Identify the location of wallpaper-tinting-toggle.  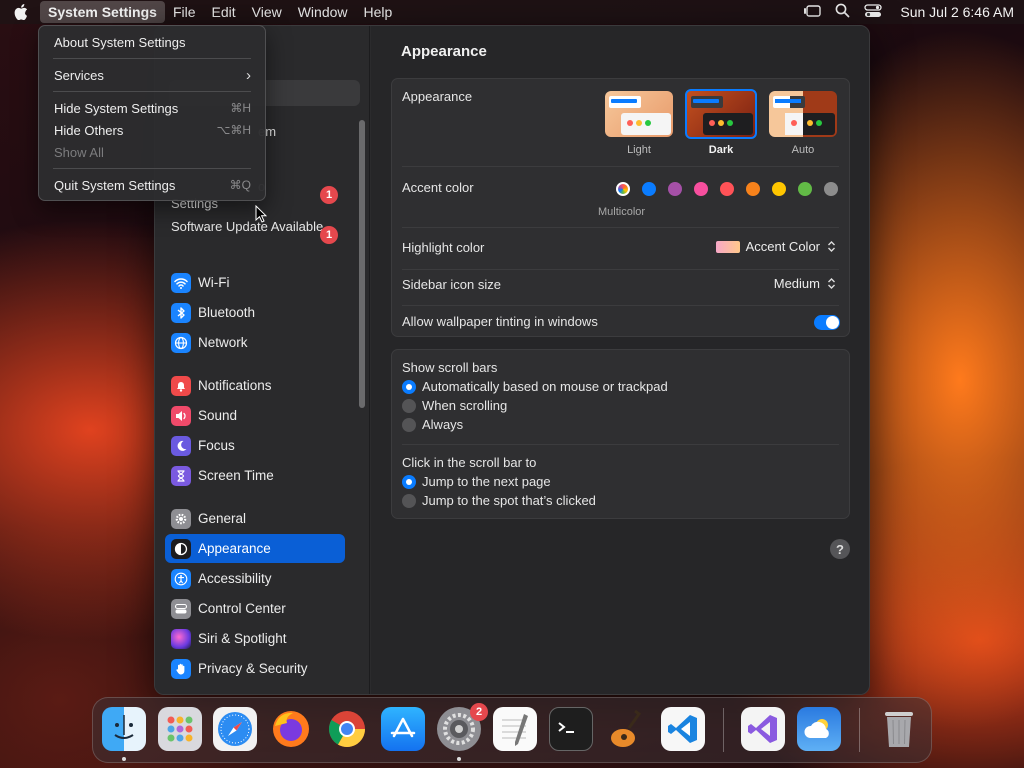
(827, 322).